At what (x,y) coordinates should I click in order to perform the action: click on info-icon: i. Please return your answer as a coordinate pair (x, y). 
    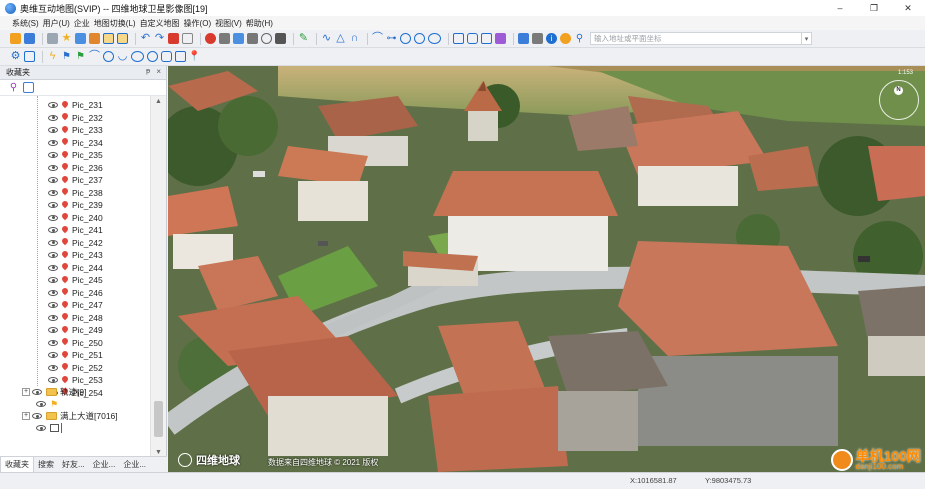
    Looking at the image, I should click on (551, 38).